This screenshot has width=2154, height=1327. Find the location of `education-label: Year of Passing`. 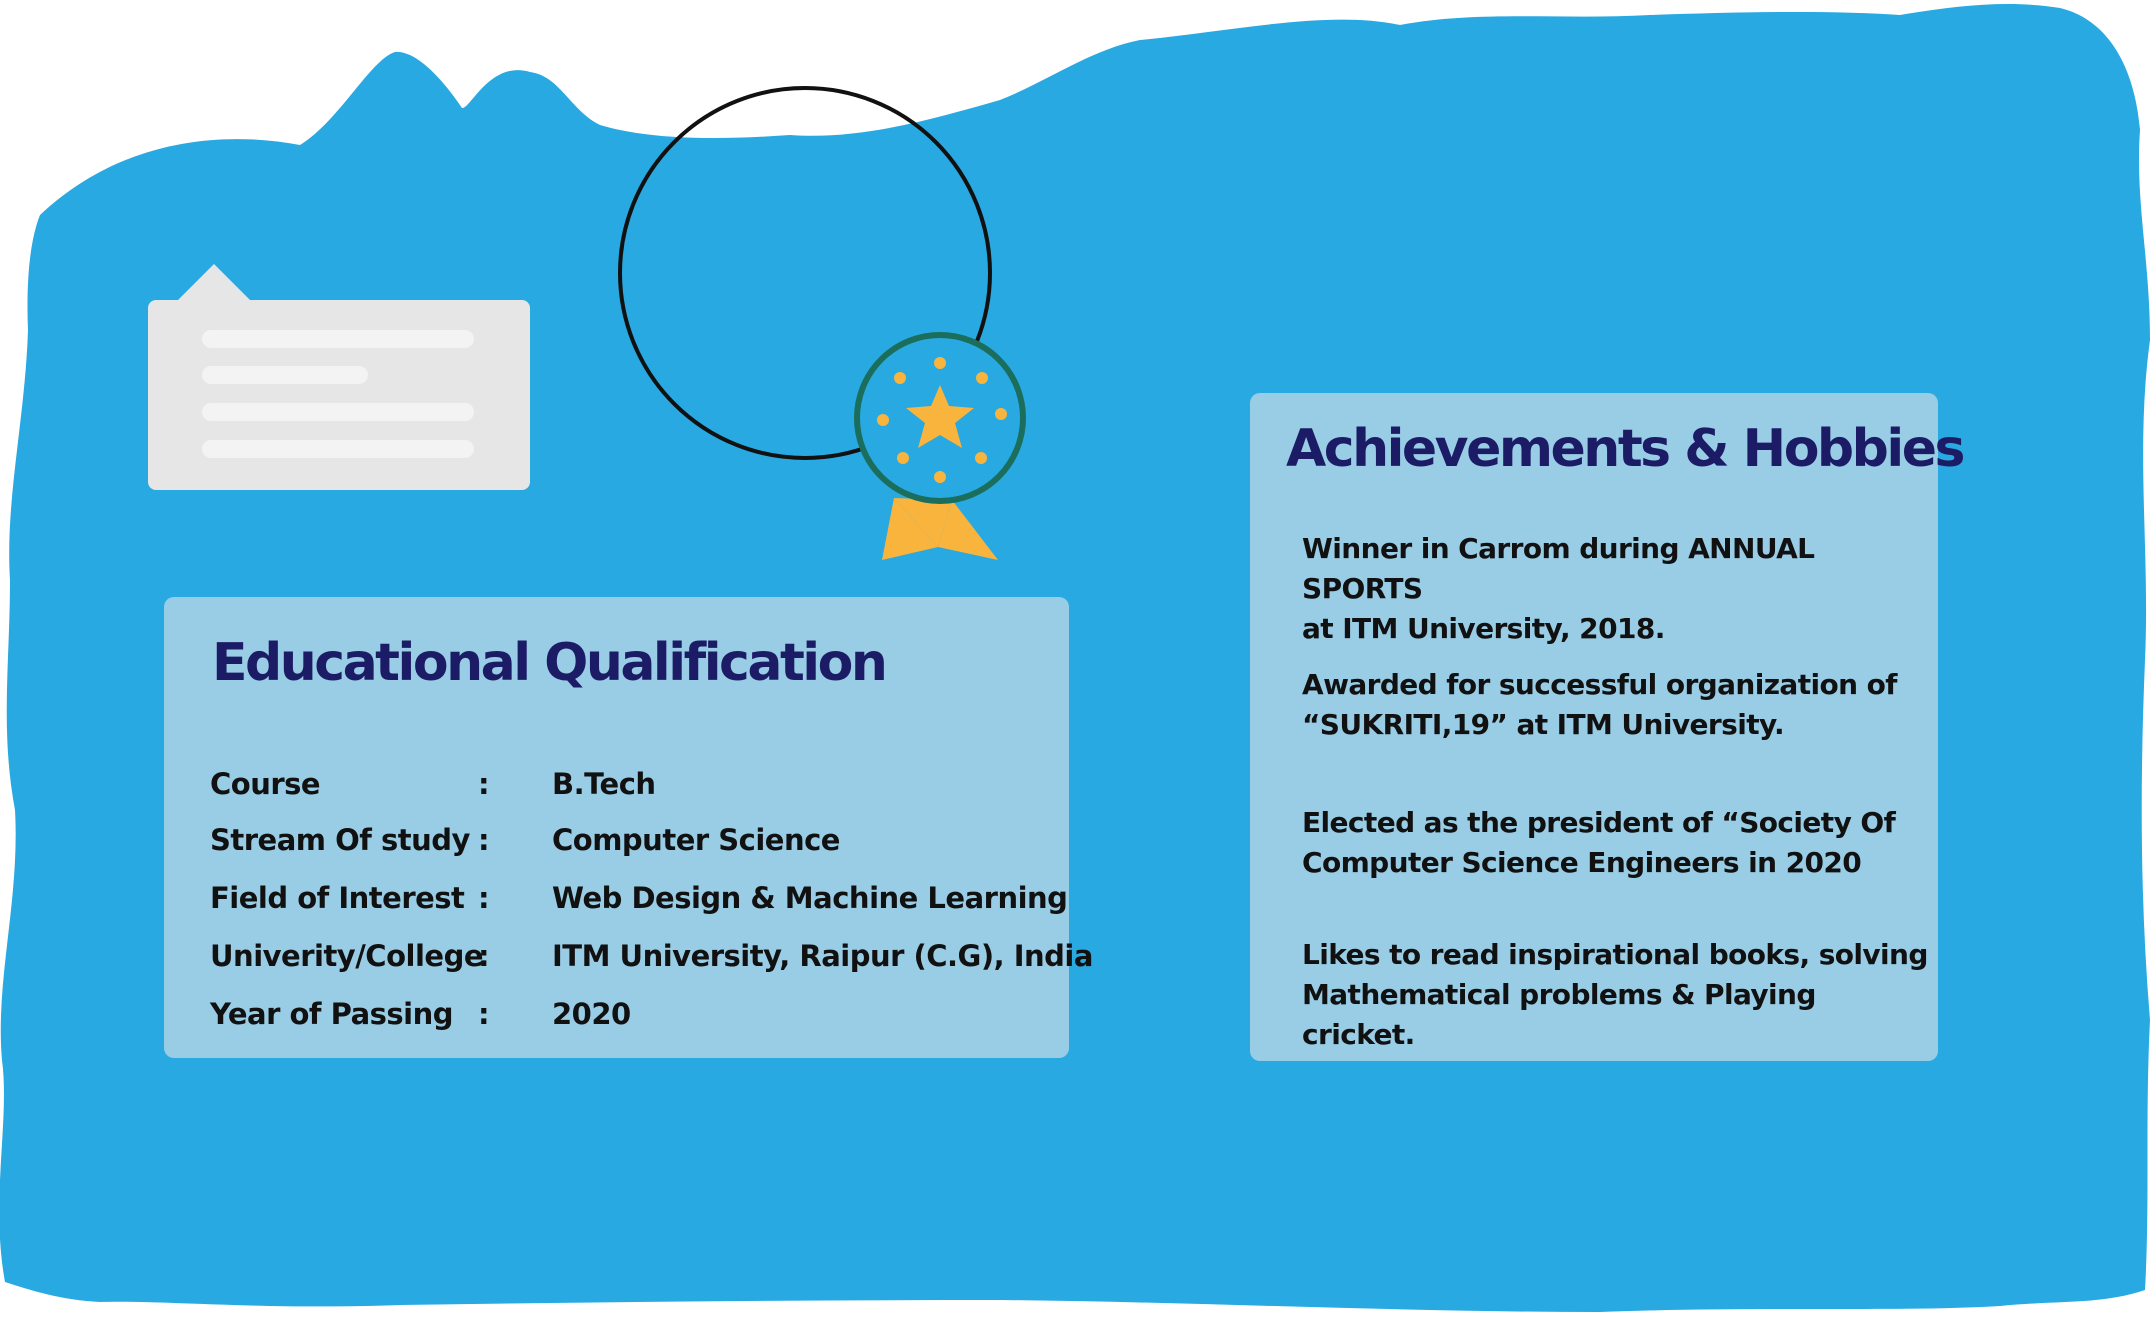

education-label: Year of Passing is located at coordinates (332, 1014).